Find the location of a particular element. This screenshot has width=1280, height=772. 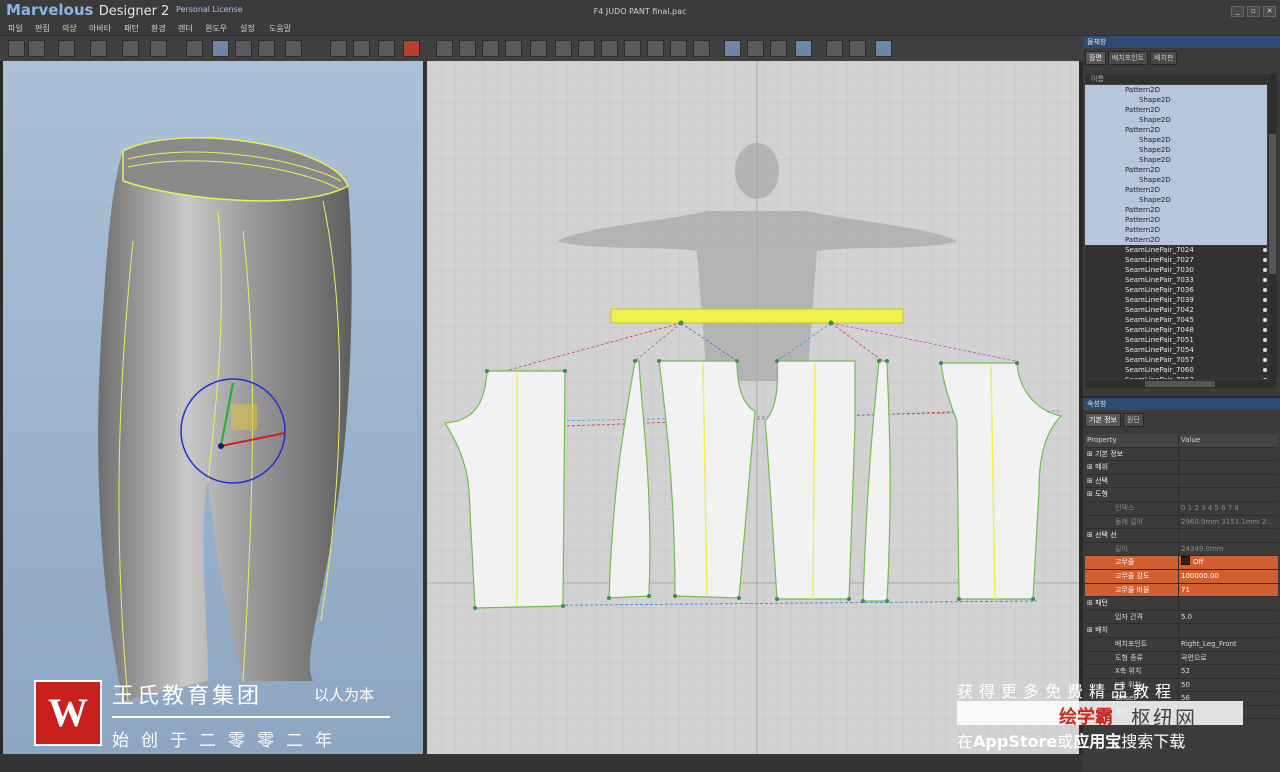

tack-icon is located at coordinates (293, 48).